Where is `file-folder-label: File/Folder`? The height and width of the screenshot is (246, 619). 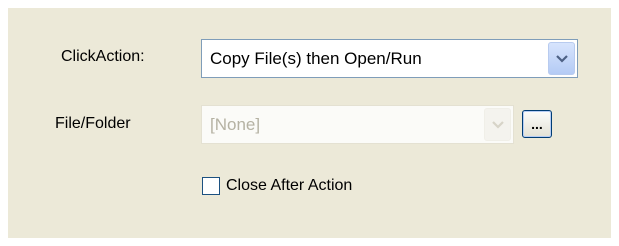 file-folder-label: File/Folder is located at coordinates (93, 123).